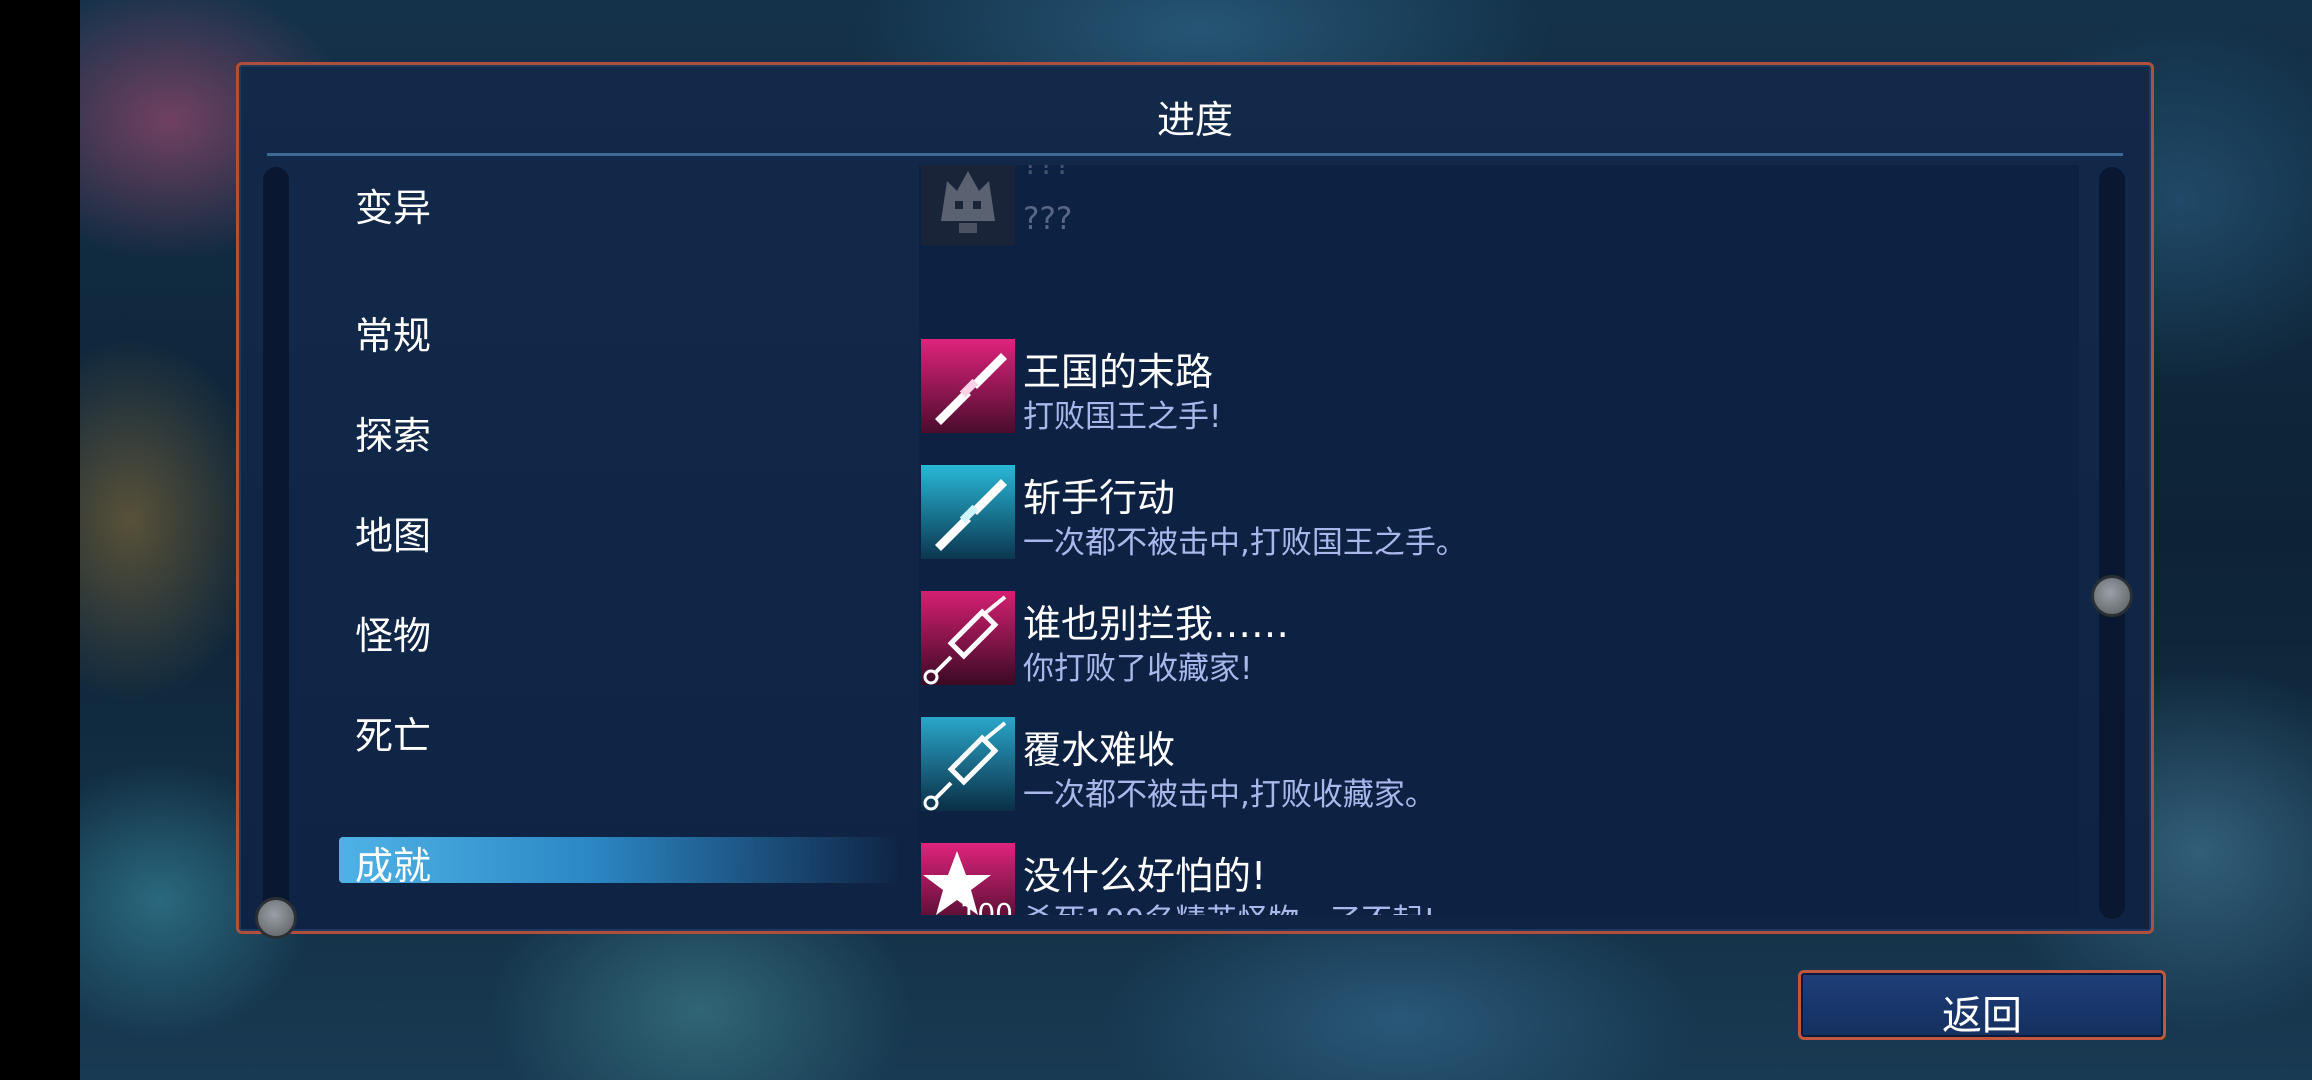  Describe the element at coordinates (968, 512) in the screenshot. I see `crossed-blade-cyan-icon` at that location.